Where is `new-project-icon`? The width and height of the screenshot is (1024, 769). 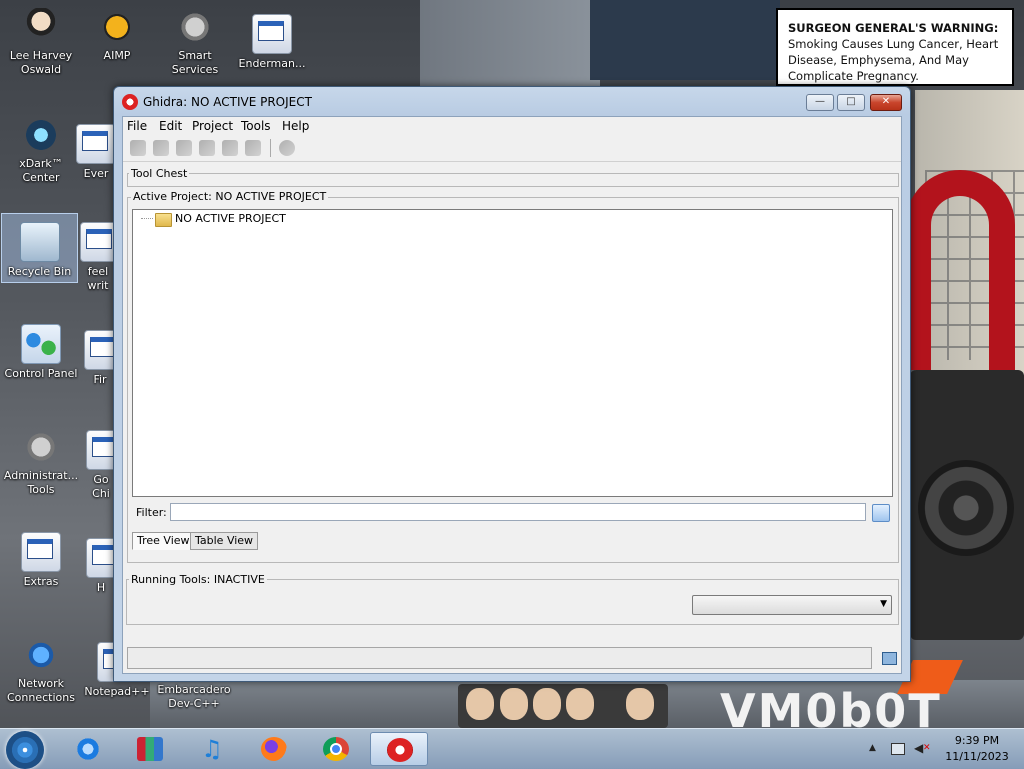 new-project-icon is located at coordinates (138, 148).